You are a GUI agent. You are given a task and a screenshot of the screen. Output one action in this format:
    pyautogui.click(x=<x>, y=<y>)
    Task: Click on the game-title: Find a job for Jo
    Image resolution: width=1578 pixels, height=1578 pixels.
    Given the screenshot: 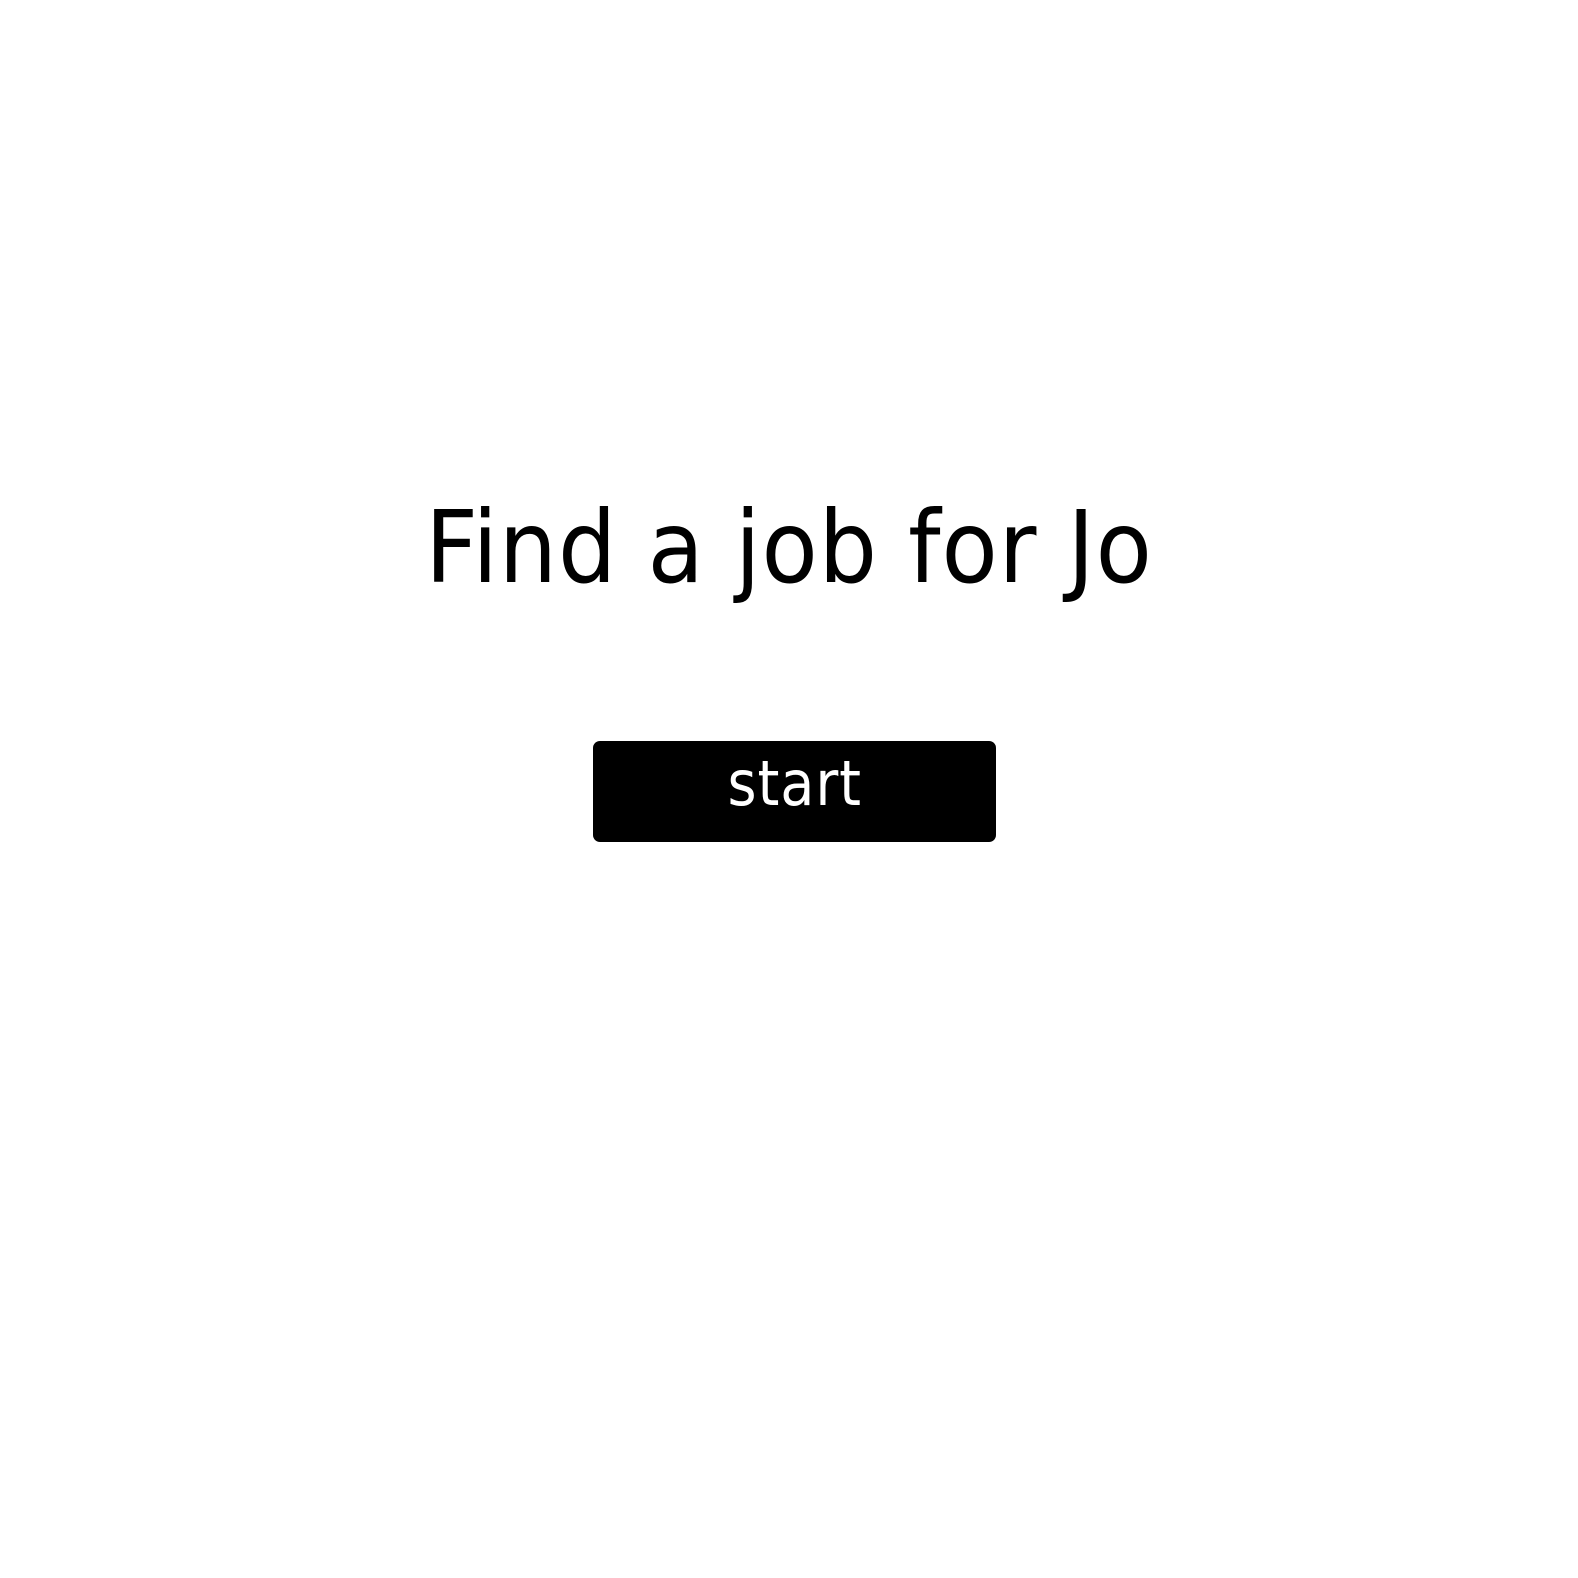 What is the action you would take?
    pyautogui.click(x=789, y=547)
    